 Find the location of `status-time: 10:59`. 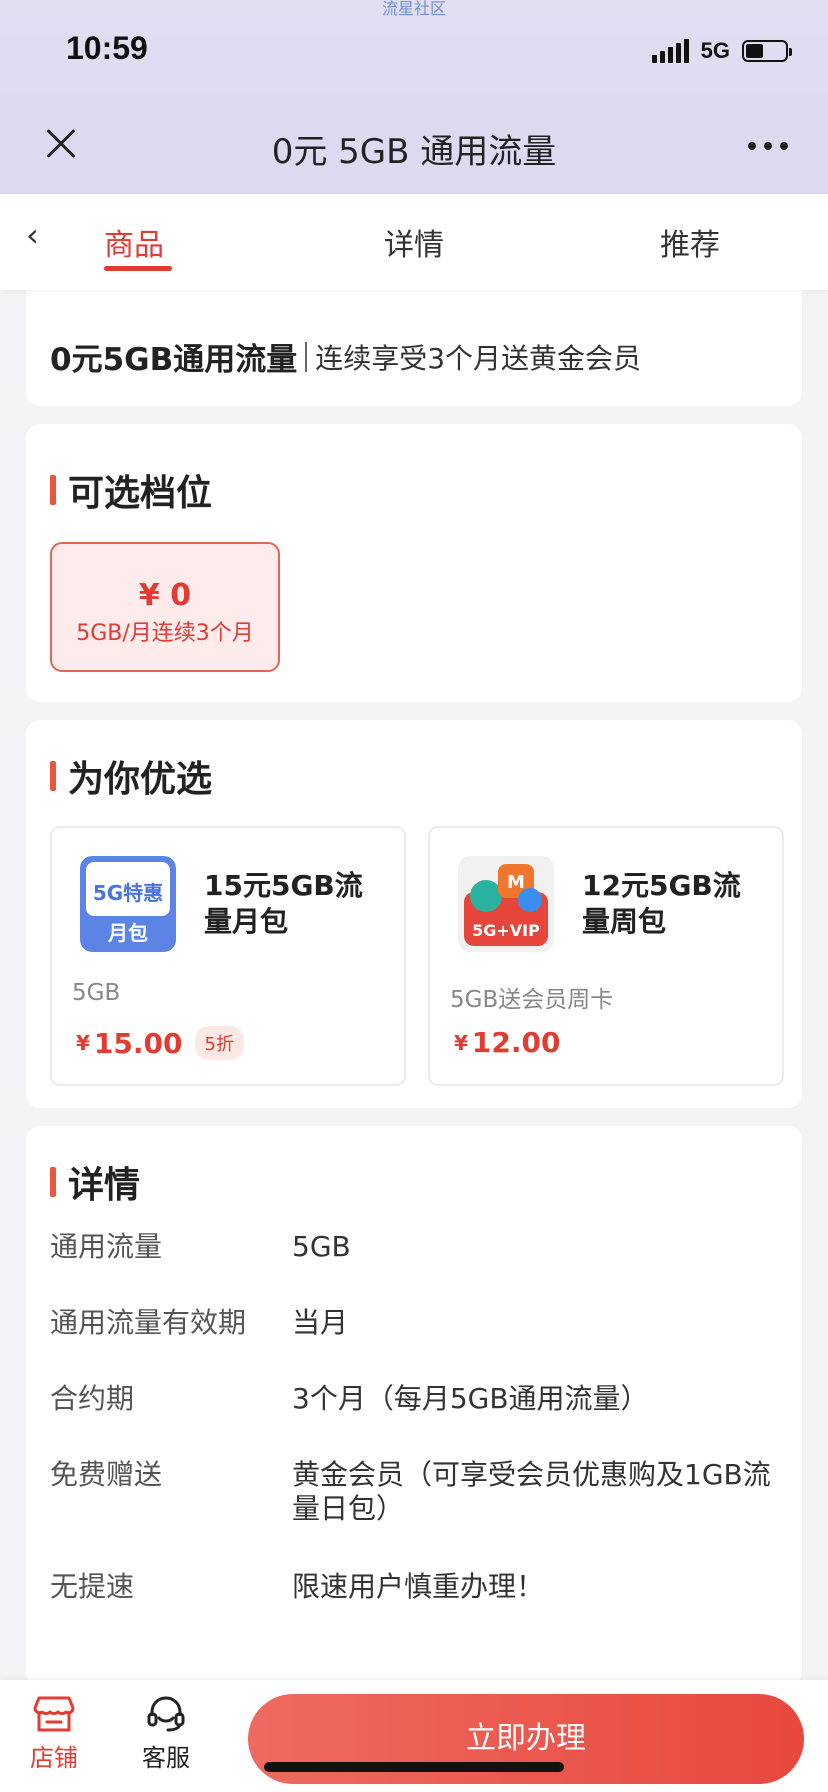

status-time: 10:59 is located at coordinates (107, 48).